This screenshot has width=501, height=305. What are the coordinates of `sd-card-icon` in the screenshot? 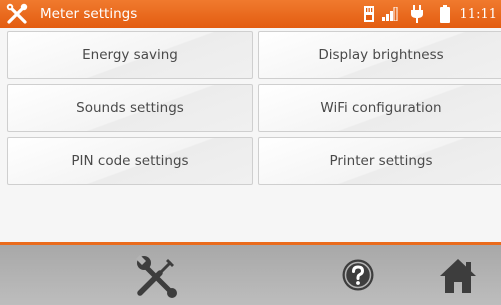 It's located at (368, 14).